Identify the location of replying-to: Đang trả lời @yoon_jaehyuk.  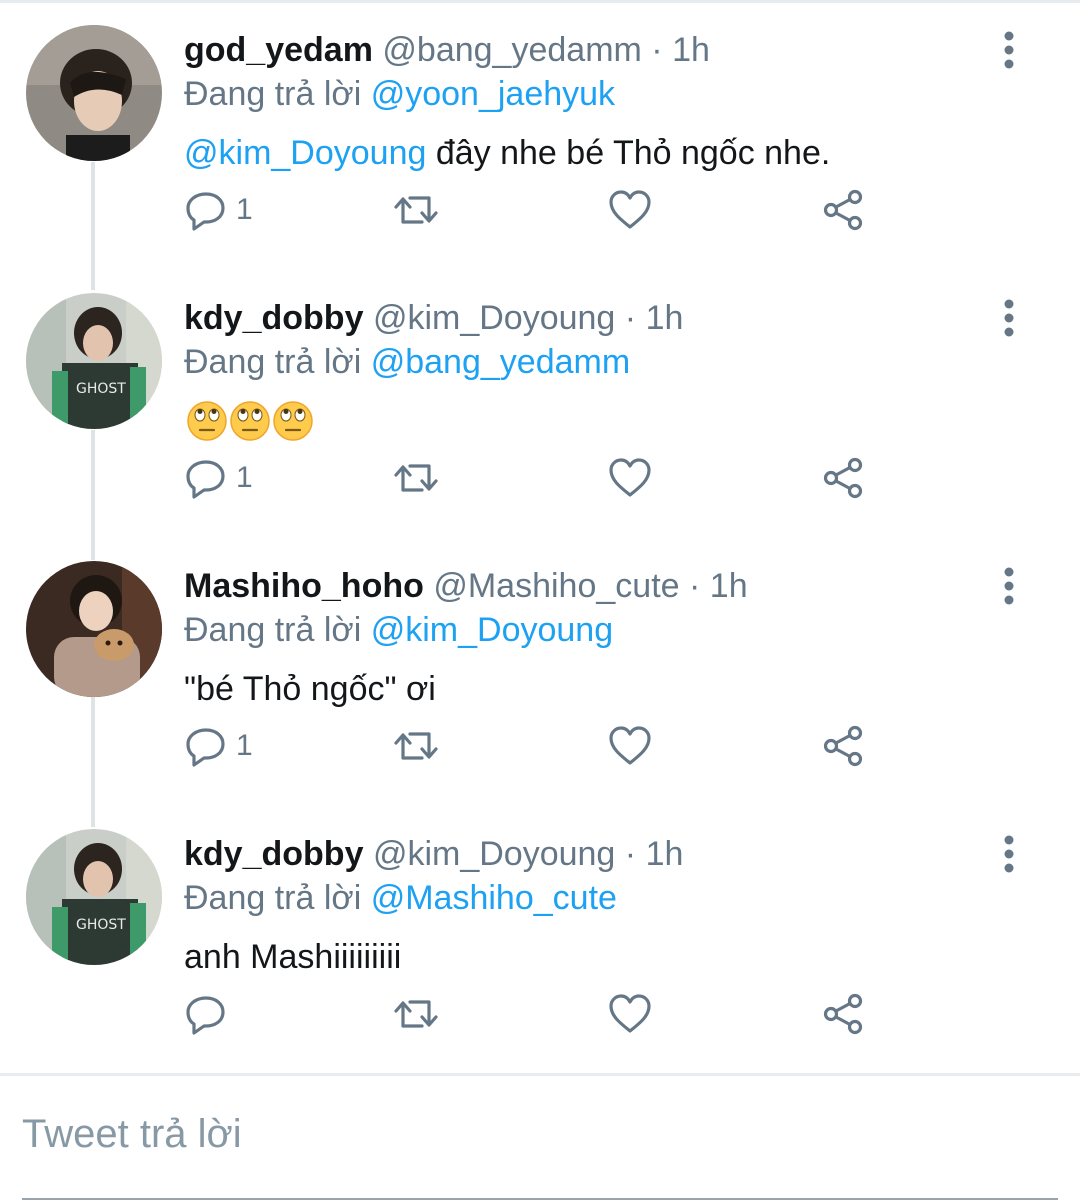
(399, 94).